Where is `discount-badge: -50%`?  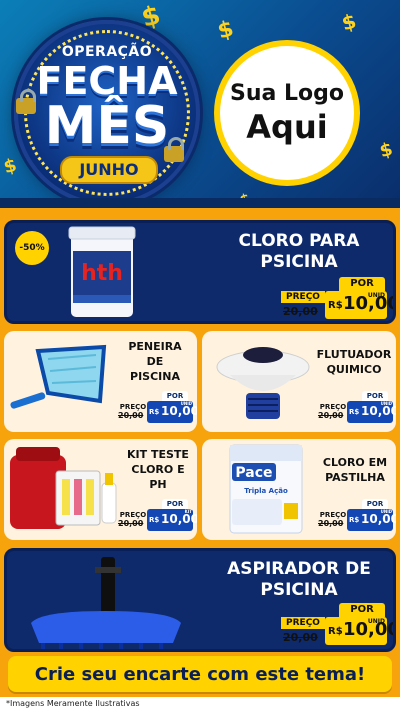
discount-badge: -50% is located at coordinates (32, 248).